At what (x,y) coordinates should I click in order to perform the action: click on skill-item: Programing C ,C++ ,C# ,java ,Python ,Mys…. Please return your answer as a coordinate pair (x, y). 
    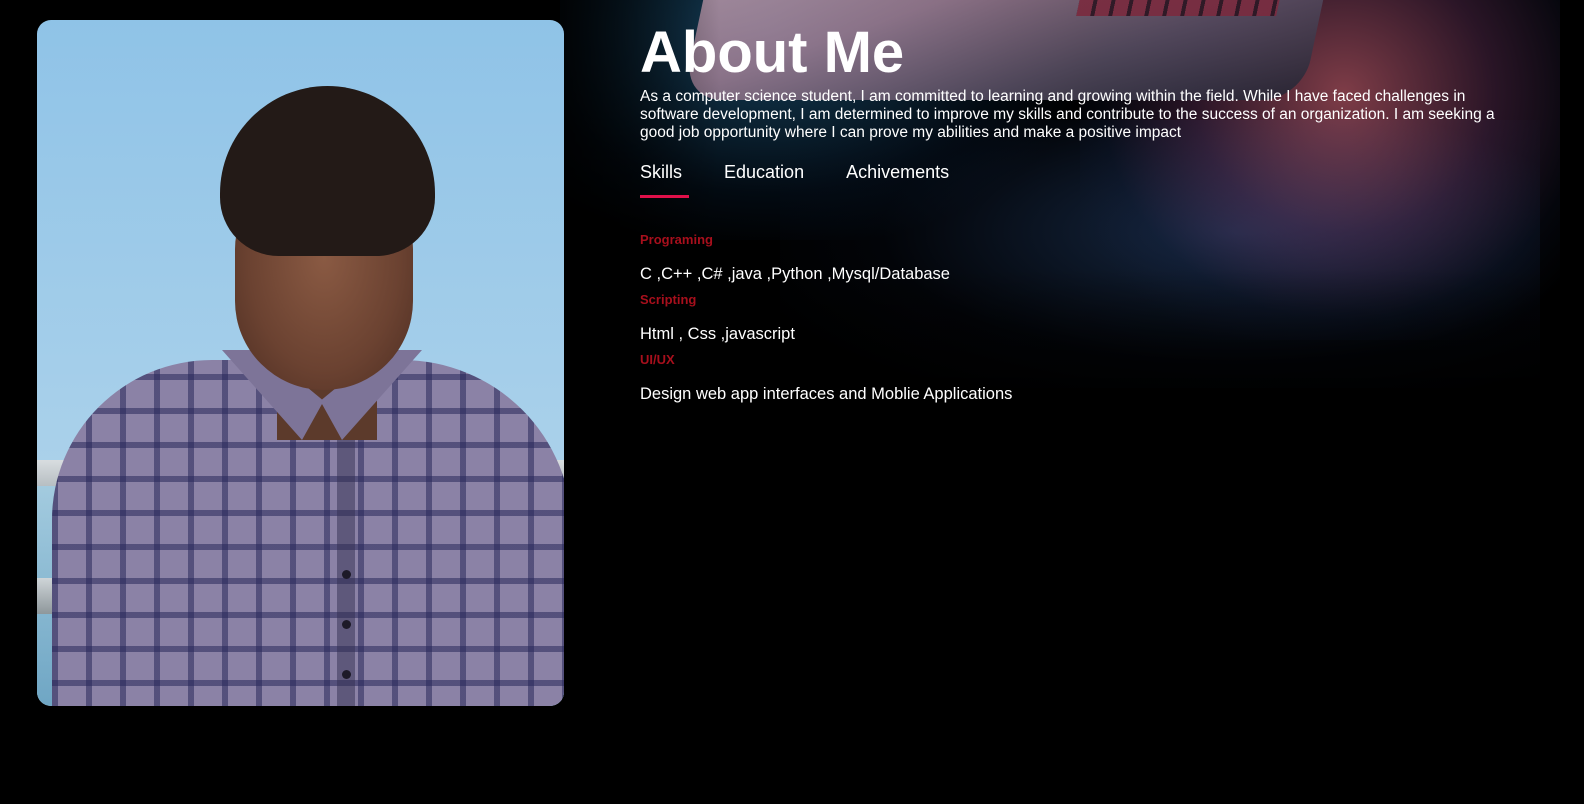
    Looking at the image, I should click on (1080, 262).